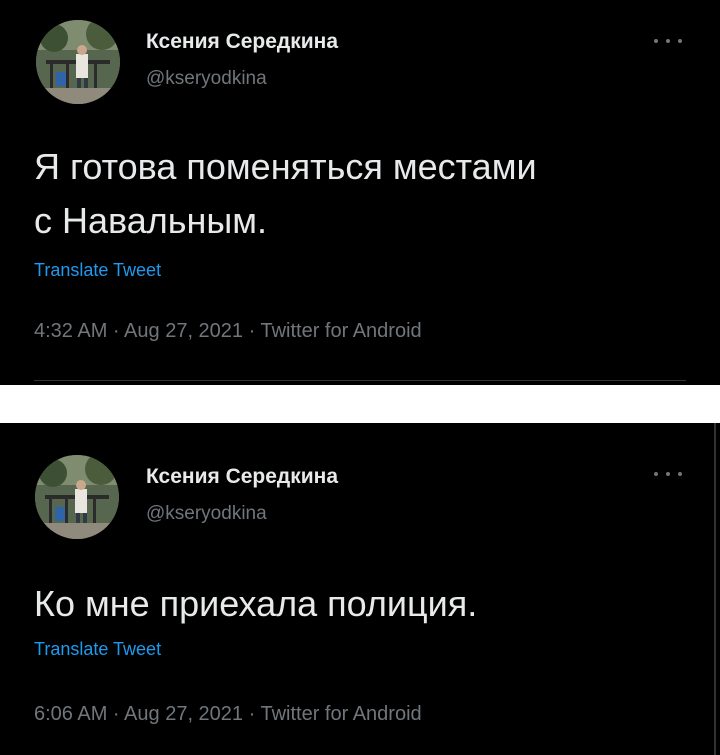 The height and width of the screenshot is (755, 720). I want to click on divider, so click(360, 380).